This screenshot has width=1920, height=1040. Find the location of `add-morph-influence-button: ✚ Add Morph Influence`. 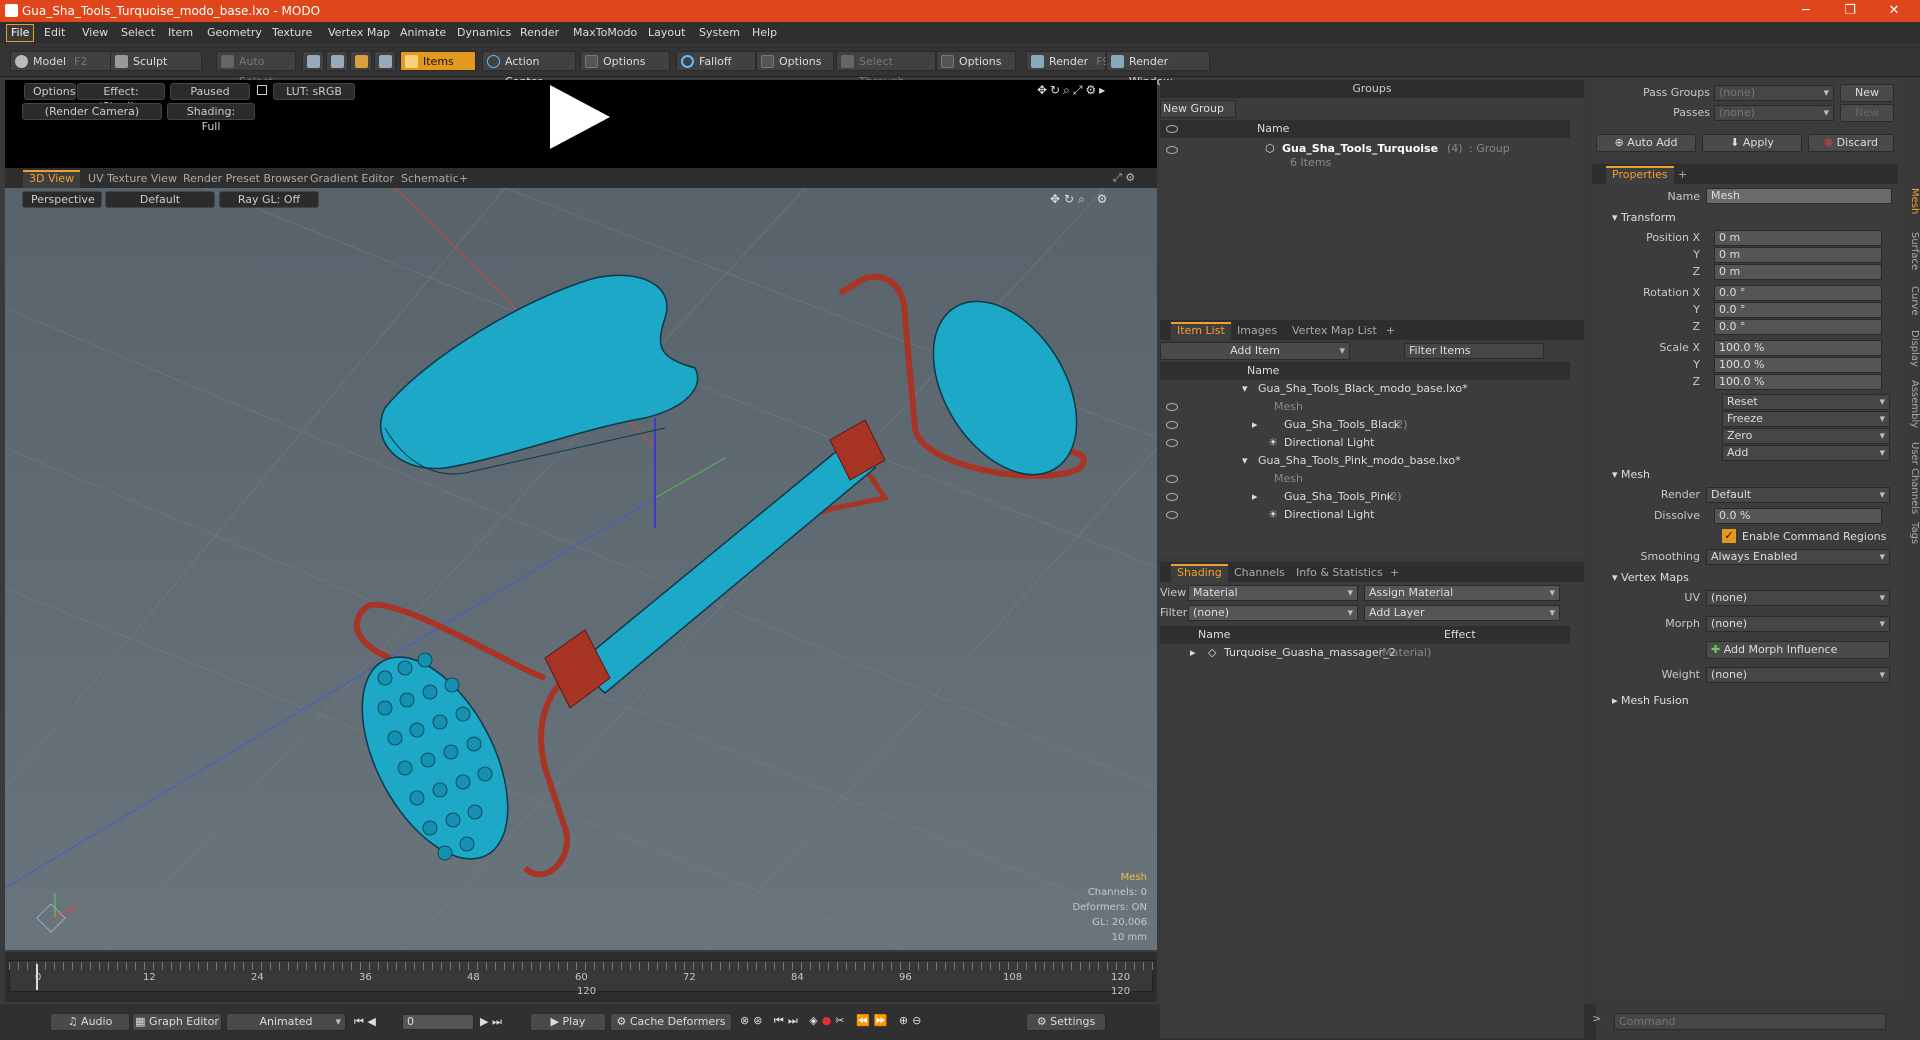

add-morph-influence-button: ✚ Add Morph Influence is located at coordinates (1798, 650).